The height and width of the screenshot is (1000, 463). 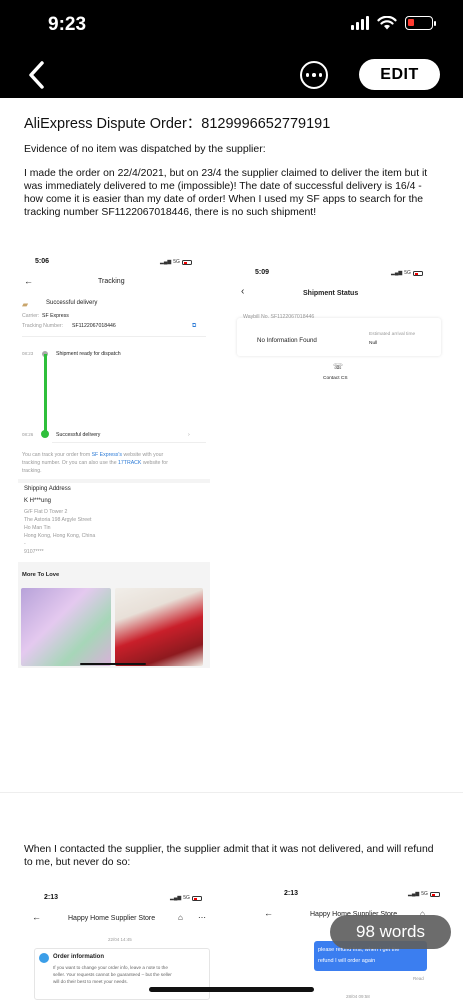 What do you see at coordinates (55, 316) in the screenshot?
I see `carrier-value: SF Express` at bounding box center [55, 316].